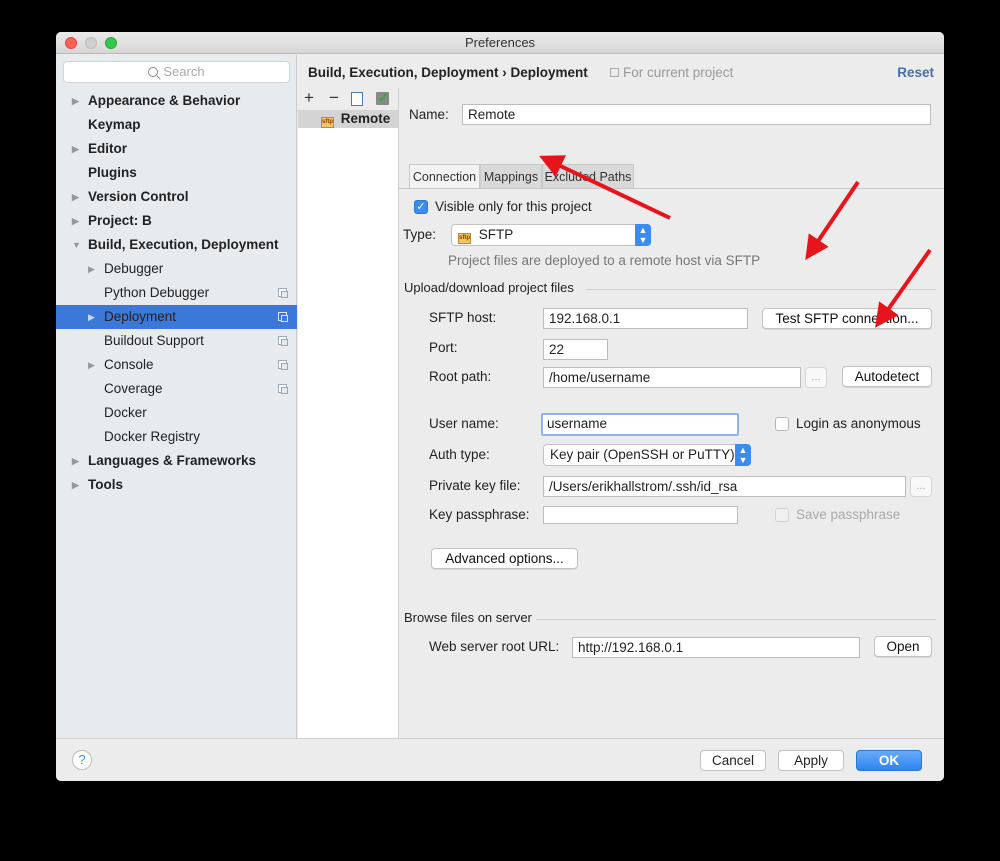  I want to click on private-key-input: /Users/erikhallstrom/.ssh/id_rsa, so click(724, 486).